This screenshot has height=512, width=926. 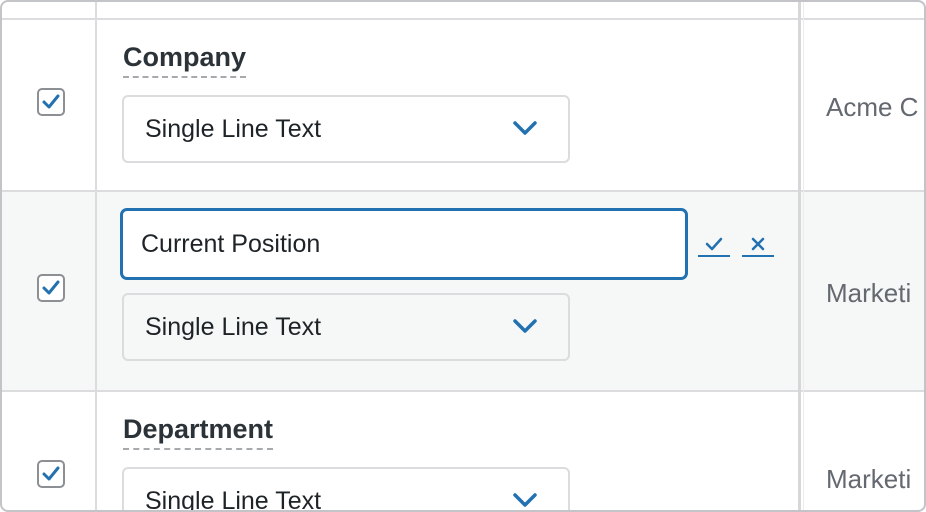 I want to click on table-row-partial, so click(x=463, y=11).